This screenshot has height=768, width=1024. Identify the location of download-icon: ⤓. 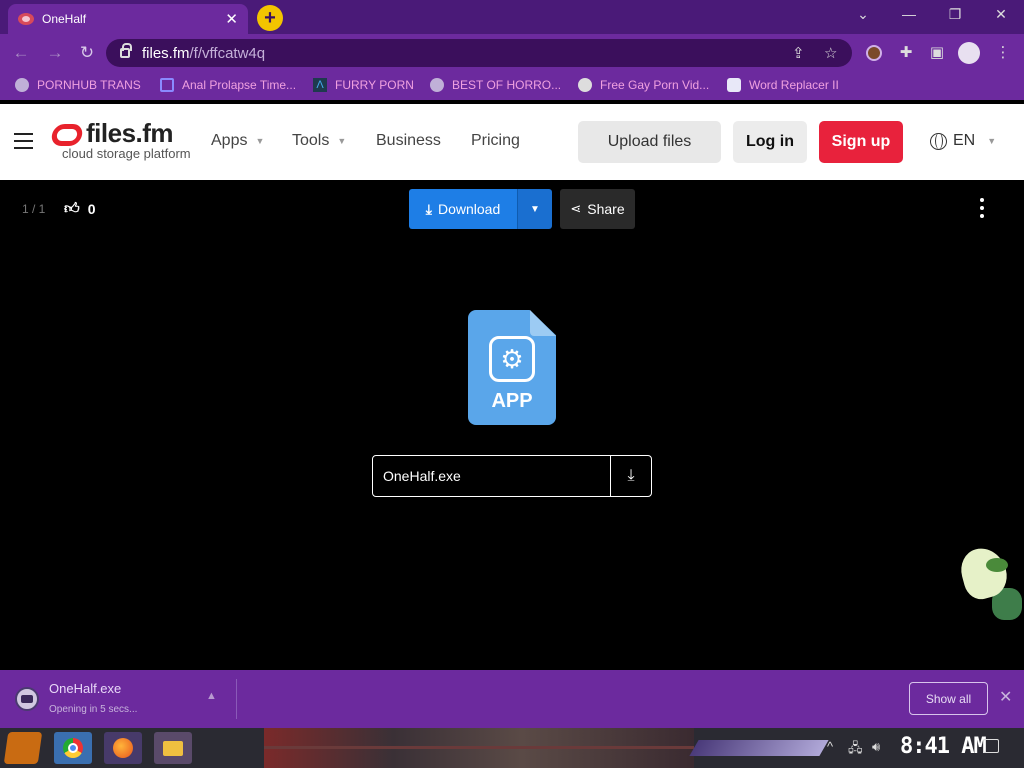
(630, 476).